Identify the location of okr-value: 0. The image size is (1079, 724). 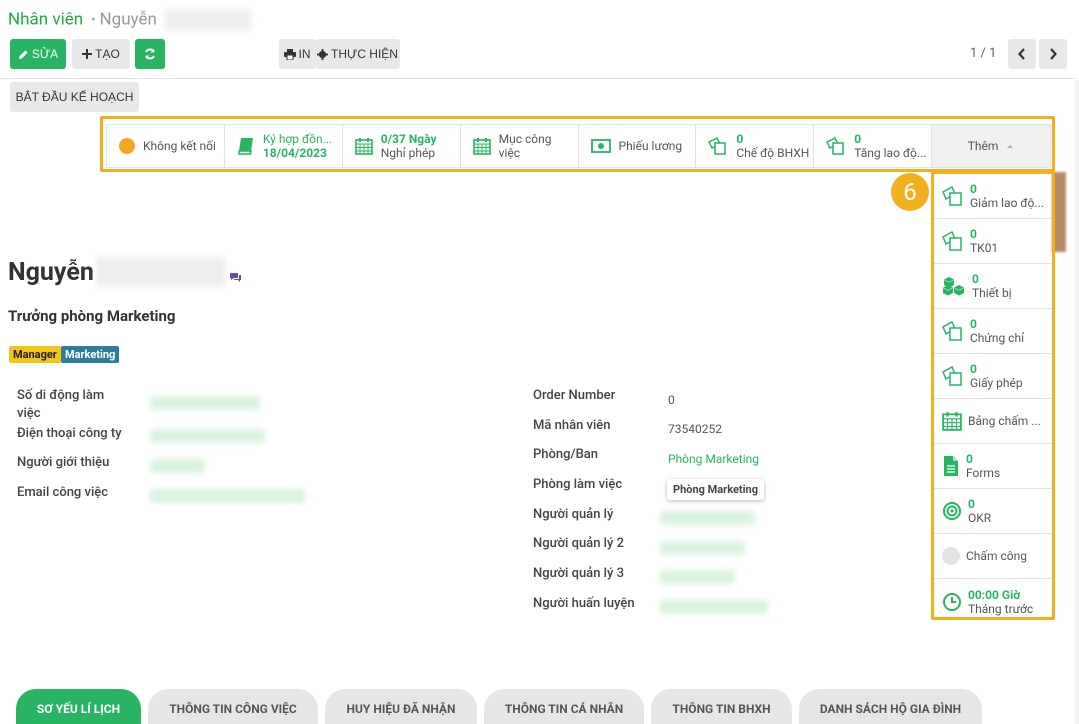
(971, 504).